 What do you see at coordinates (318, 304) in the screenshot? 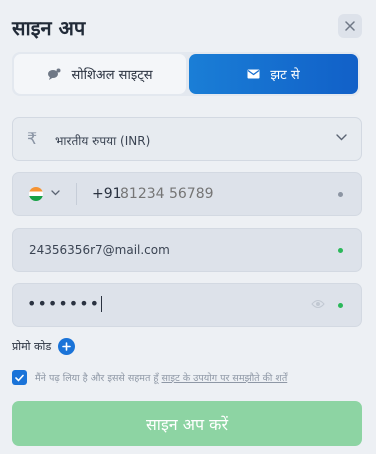
I see `eye-icon` at bounding box center [318, 304].